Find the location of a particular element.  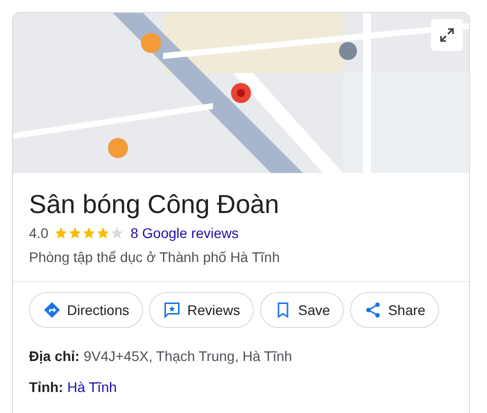

detail-link: Hà Tĩnh is located at coordinates (92, 387).